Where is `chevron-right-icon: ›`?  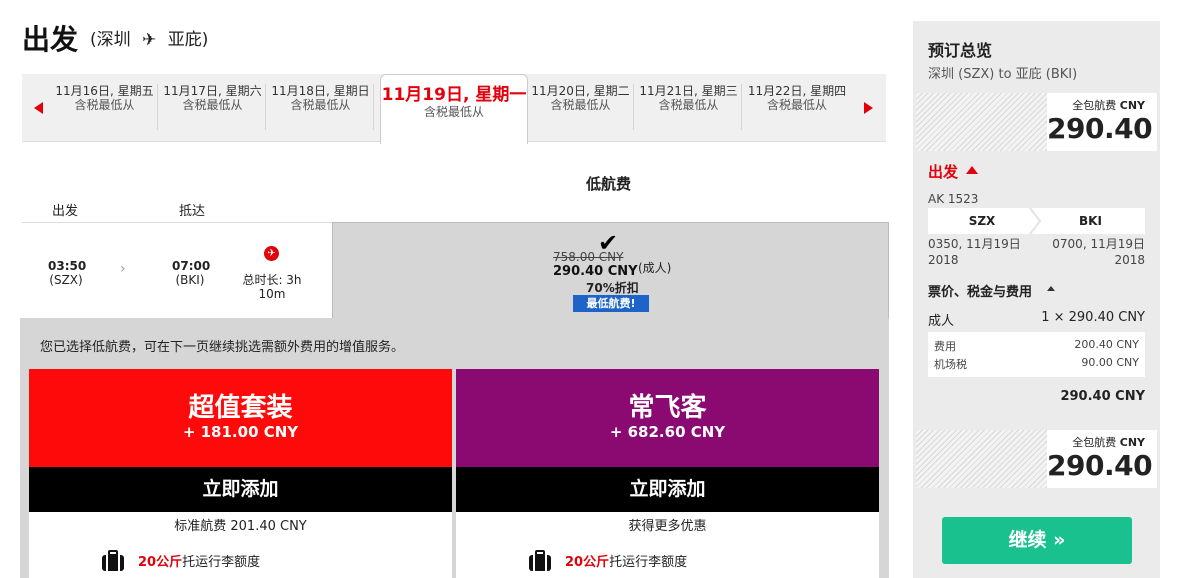
chevron-right-icon: › is located at coordinates (123, 269).